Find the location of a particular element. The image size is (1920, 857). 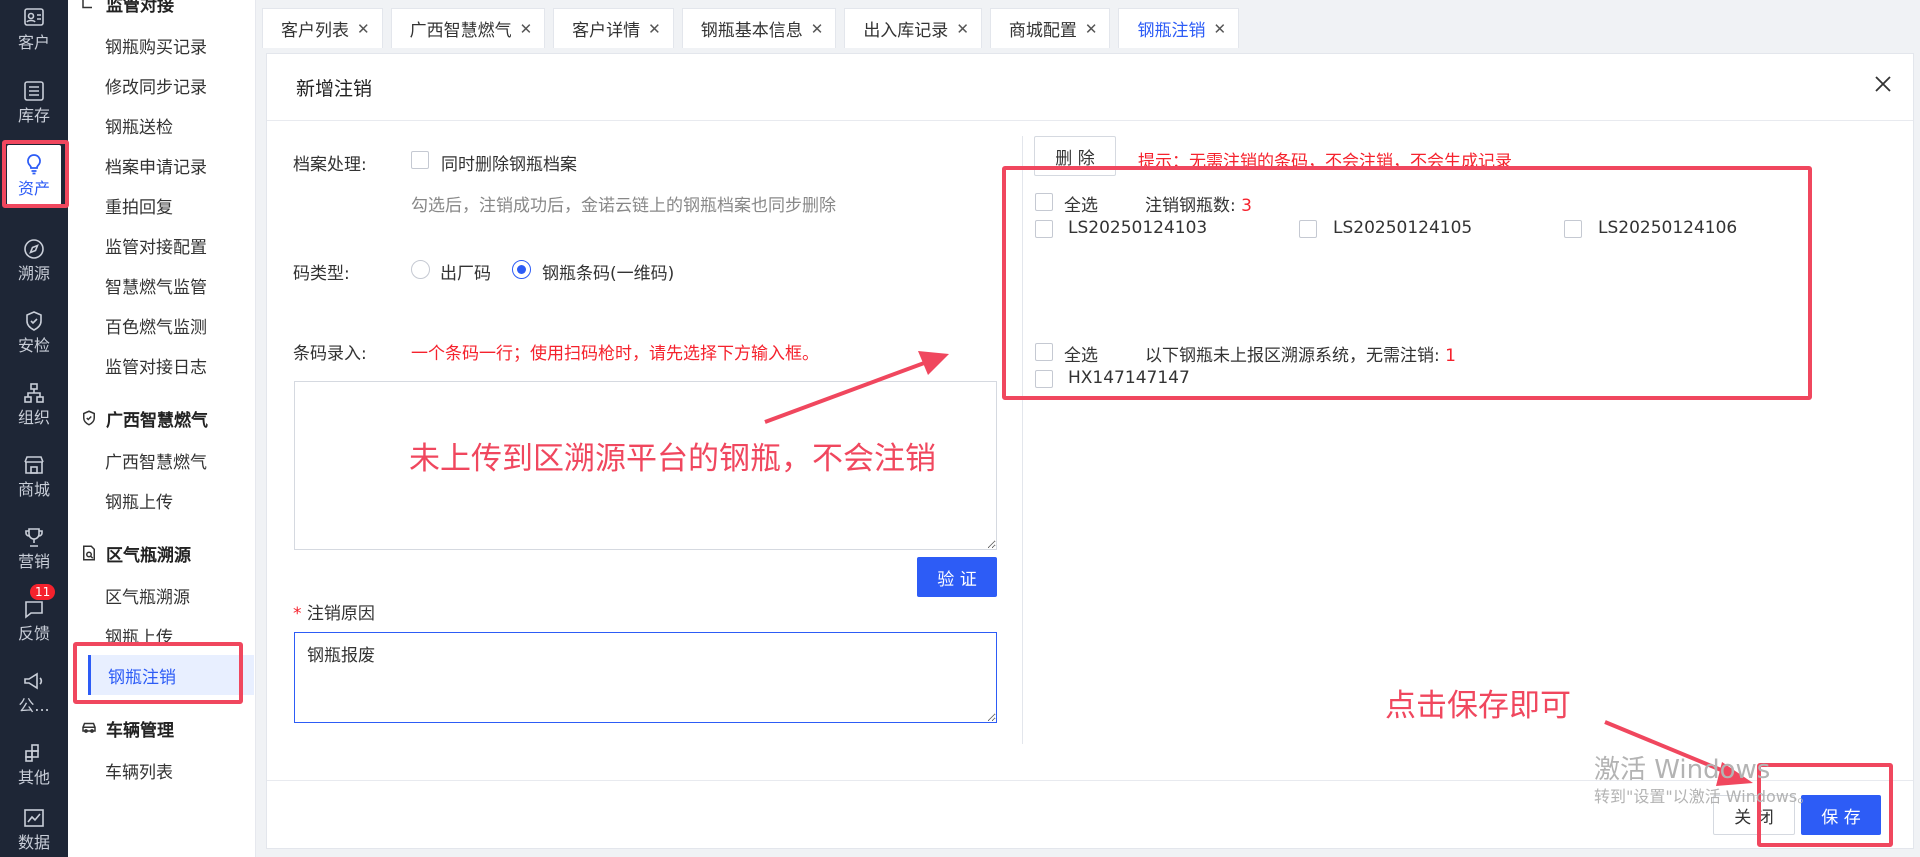

barcode-label: 条码录入: is located at coordinates (330, 354).